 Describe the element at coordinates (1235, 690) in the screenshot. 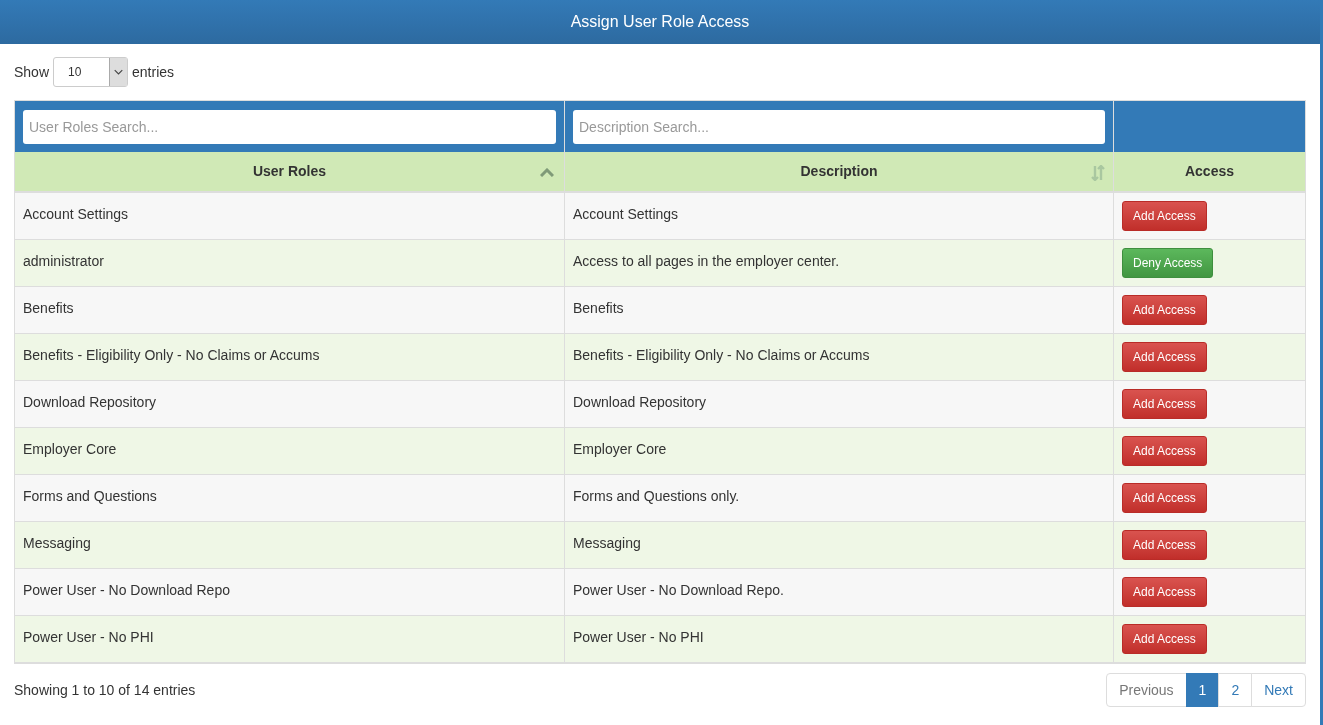

I see `pagination-button: 2` at that location.